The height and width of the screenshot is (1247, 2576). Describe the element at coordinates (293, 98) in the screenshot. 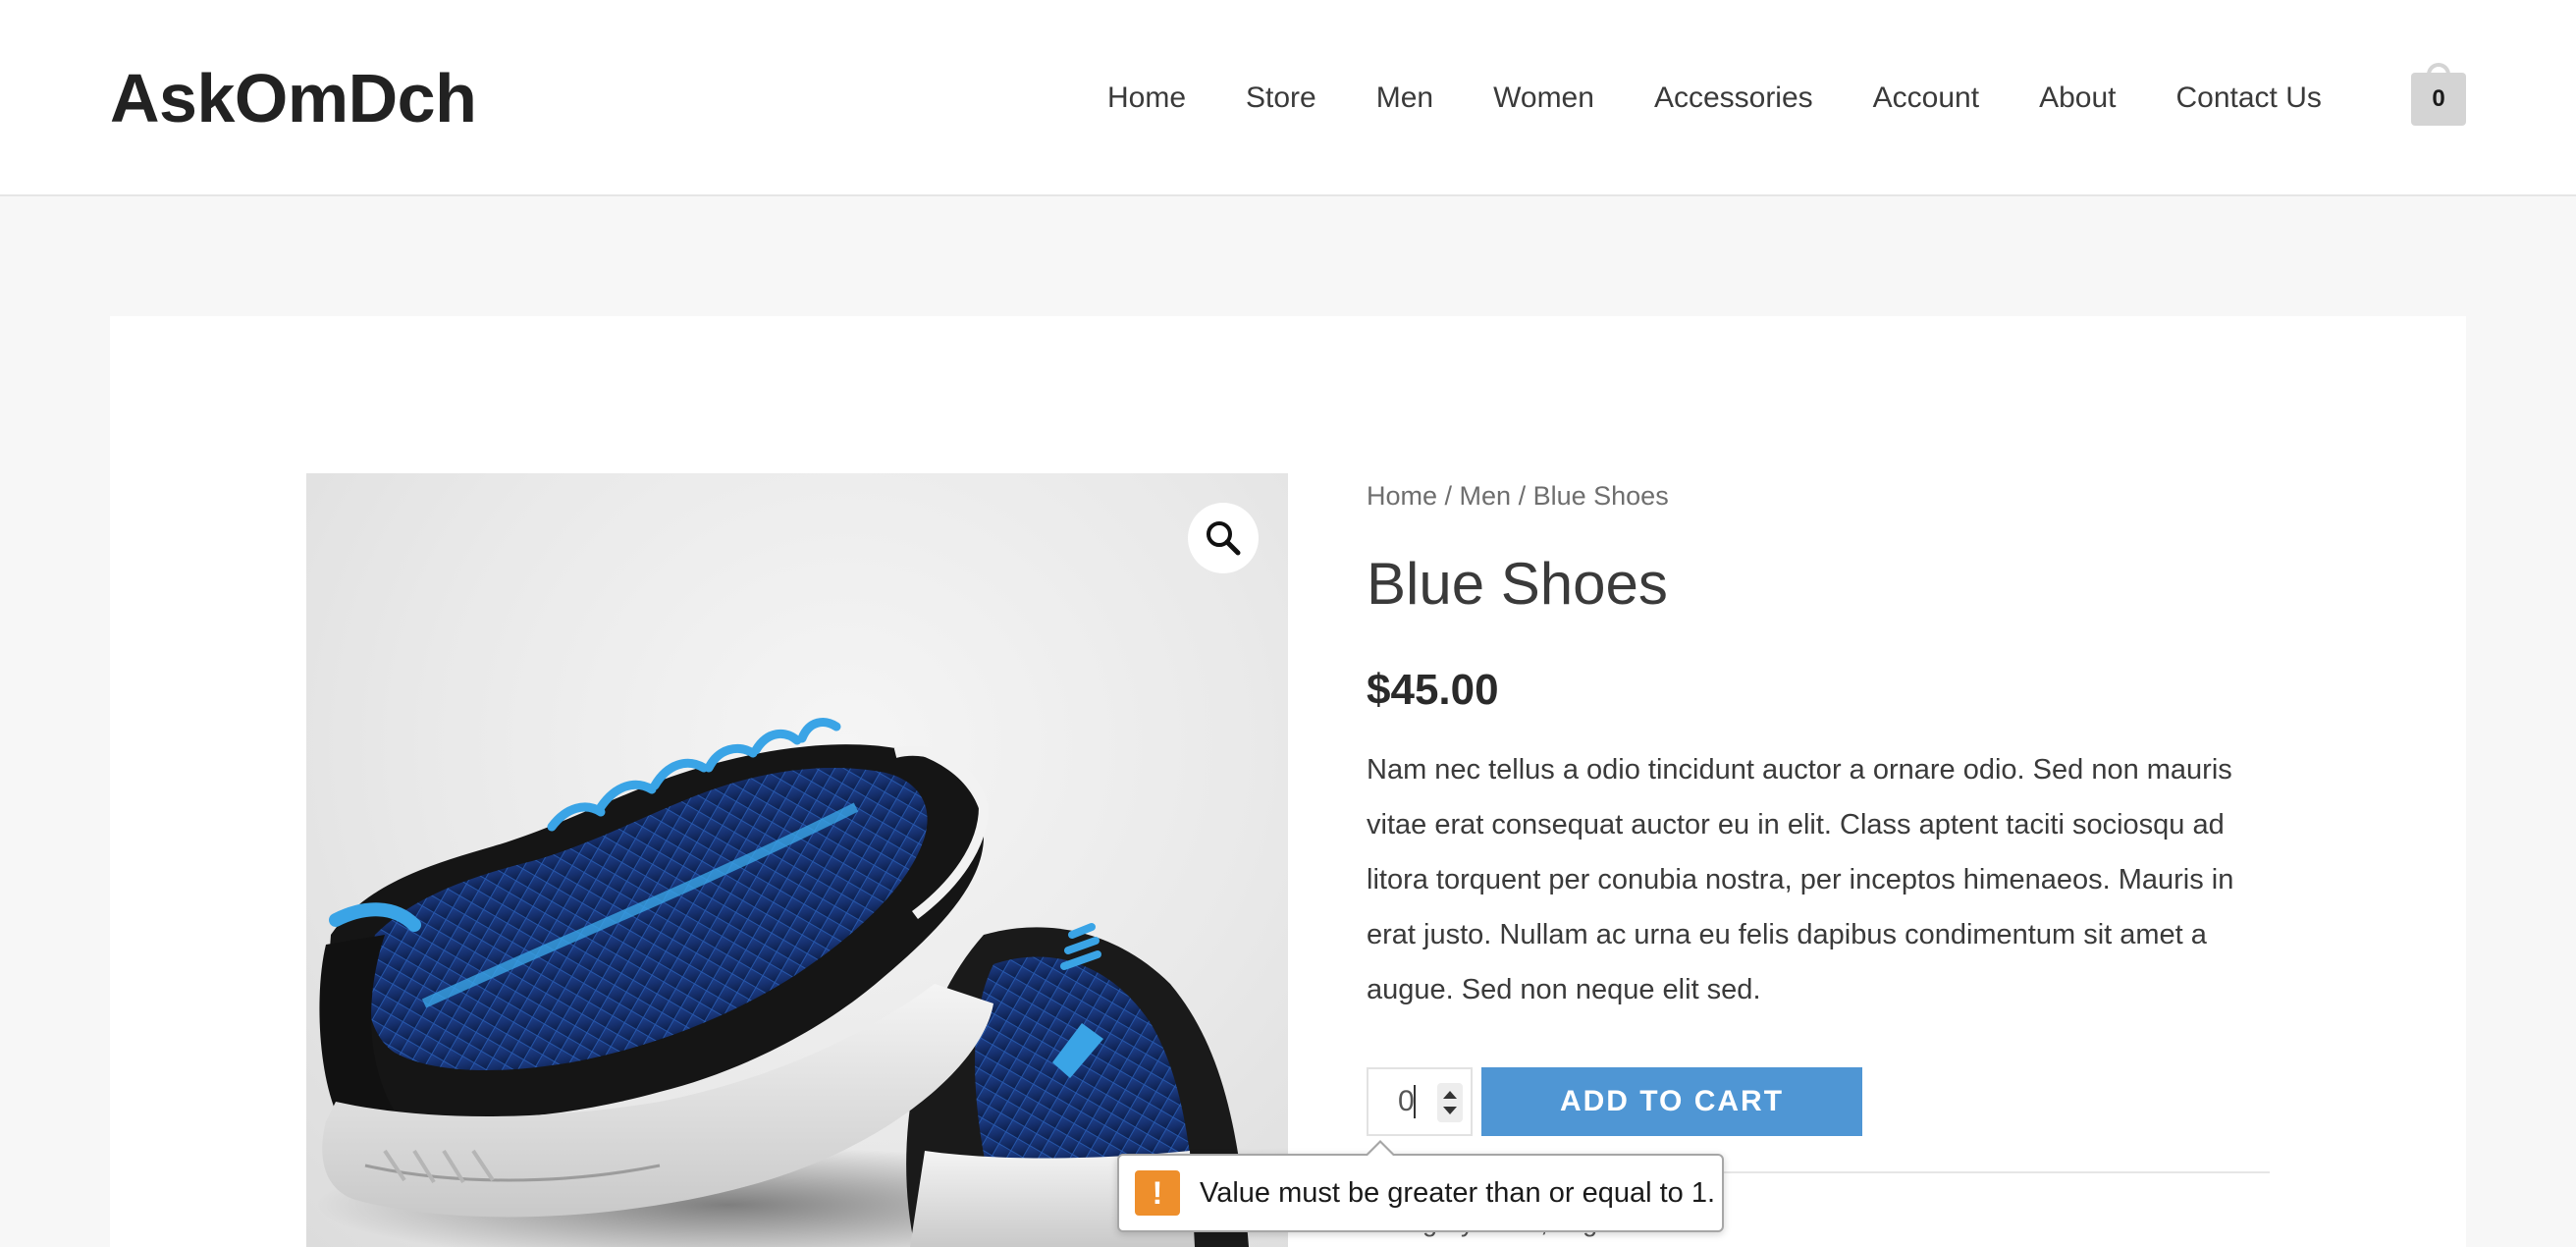

I see `site-title: AskOmDch` at that location.